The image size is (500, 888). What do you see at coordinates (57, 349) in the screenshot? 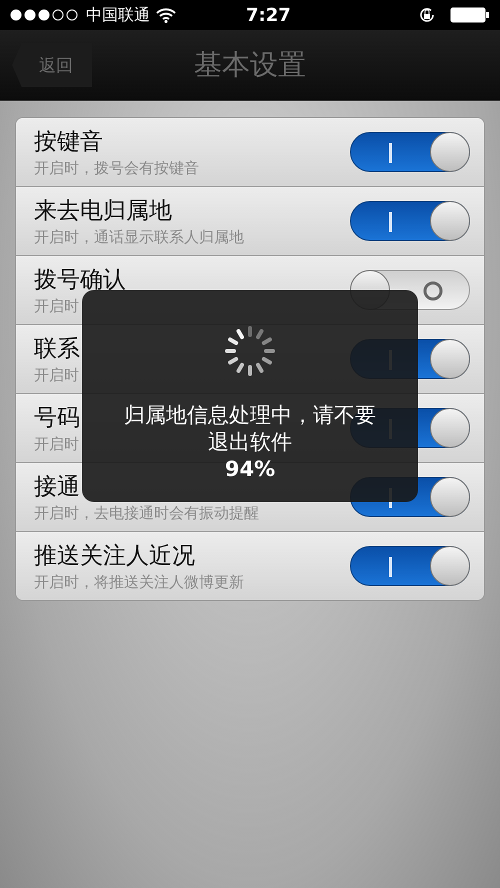
I see `setting-title: 联系` at bounding box center [57, 349].